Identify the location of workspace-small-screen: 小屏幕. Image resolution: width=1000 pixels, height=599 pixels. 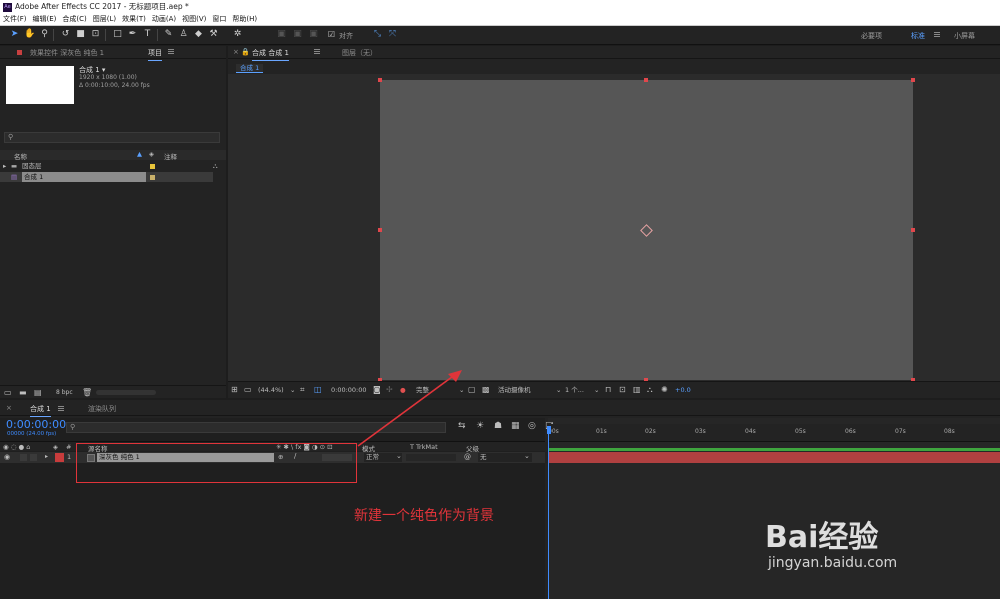
(964, 36).